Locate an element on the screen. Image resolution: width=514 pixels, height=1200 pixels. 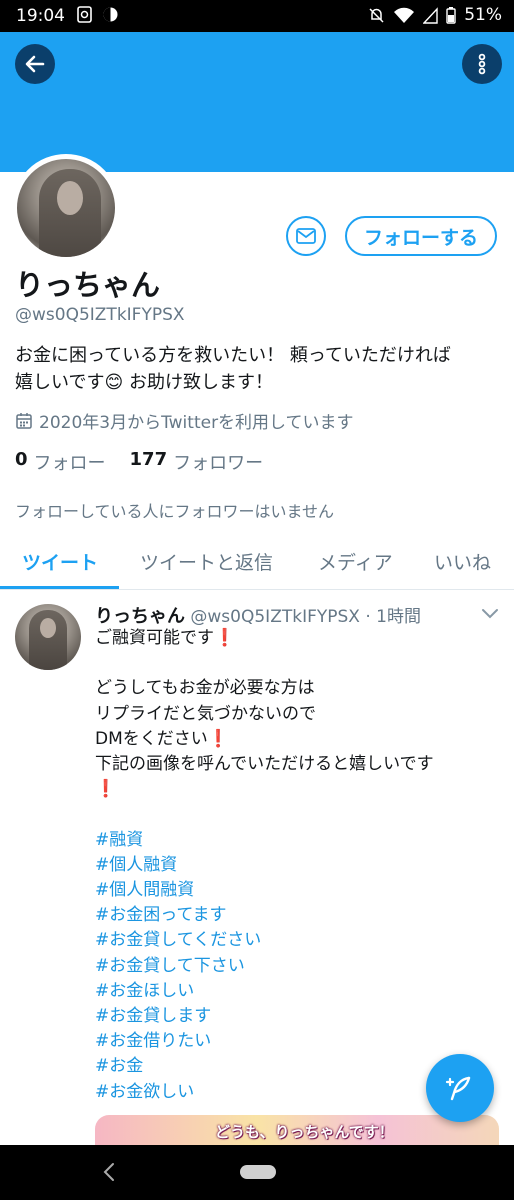
notification-app-icon is located at coordinates (84, 14).